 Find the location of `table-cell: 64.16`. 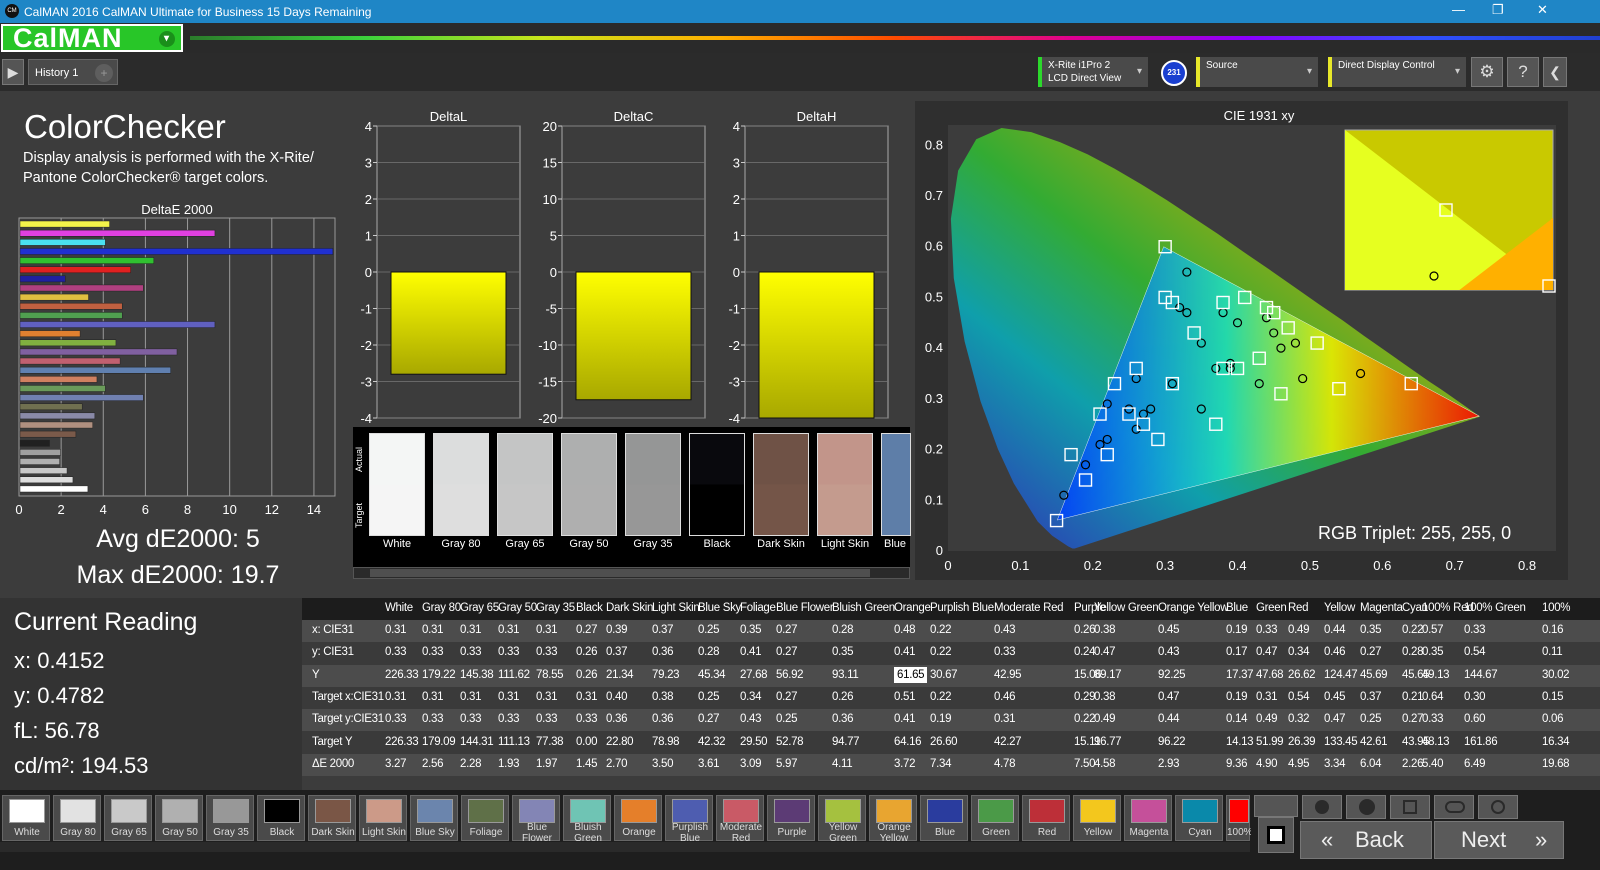

table-cell: 64.16 is located at coordinates (908, 741).